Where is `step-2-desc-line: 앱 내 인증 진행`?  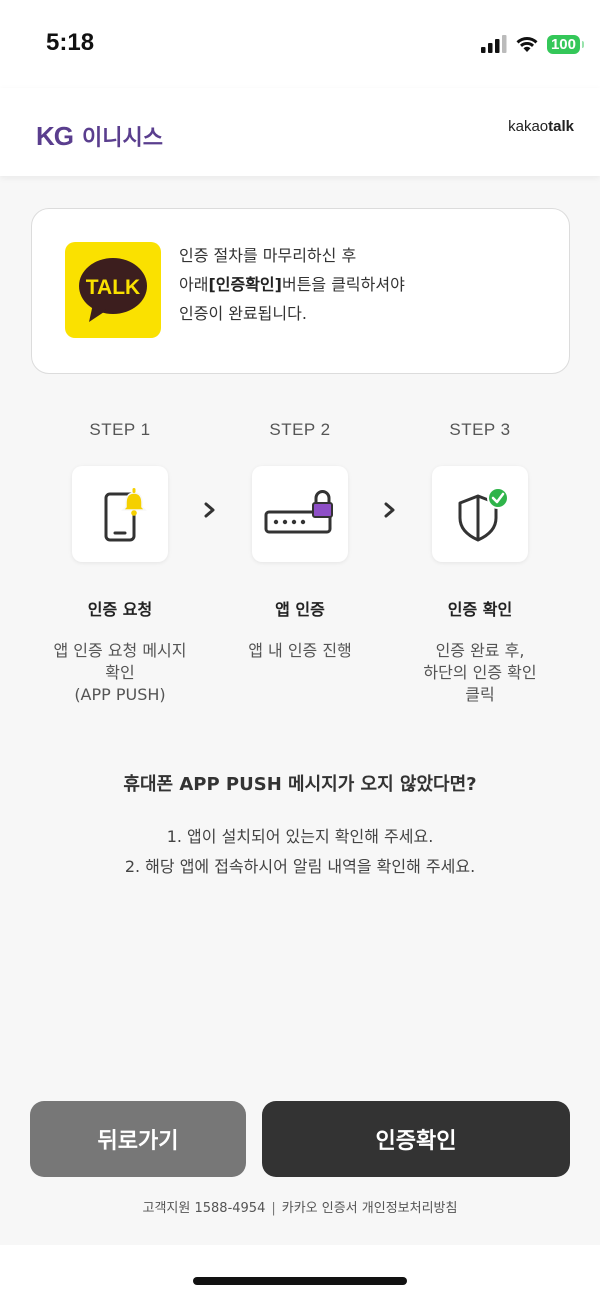
step-2-desc-line: 앱 내 인증 진행 is located at coordinates (300, 650).